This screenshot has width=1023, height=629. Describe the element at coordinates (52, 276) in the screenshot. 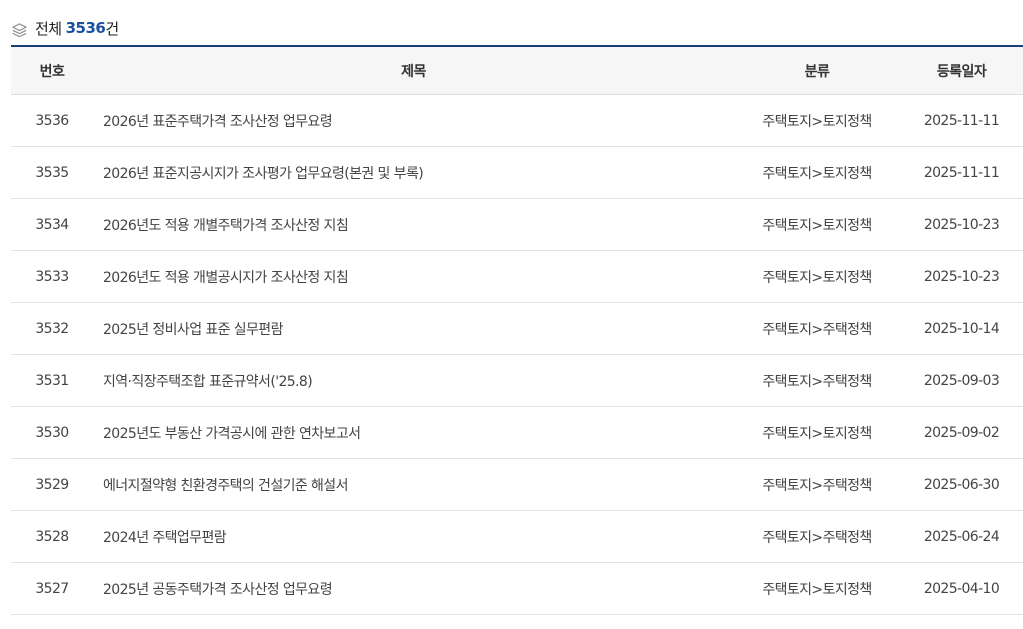

I see `row-no: 3533` at that location.